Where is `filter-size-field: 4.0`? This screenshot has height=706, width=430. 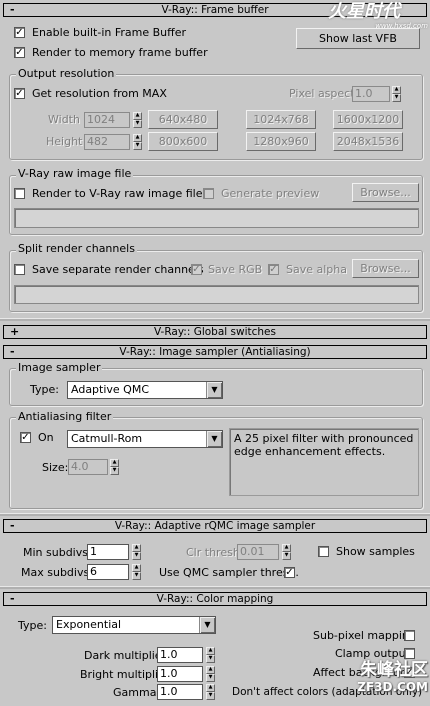
filter-size-field: 4.0 is located at coordinates (88, 467).